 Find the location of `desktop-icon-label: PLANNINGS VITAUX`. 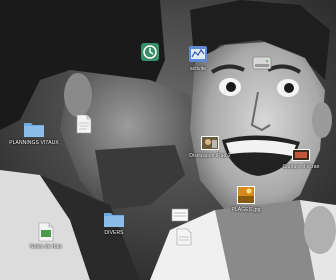

desktop-icon-label: PLANNINGS VITAUX is located at coordinates (34, 143).